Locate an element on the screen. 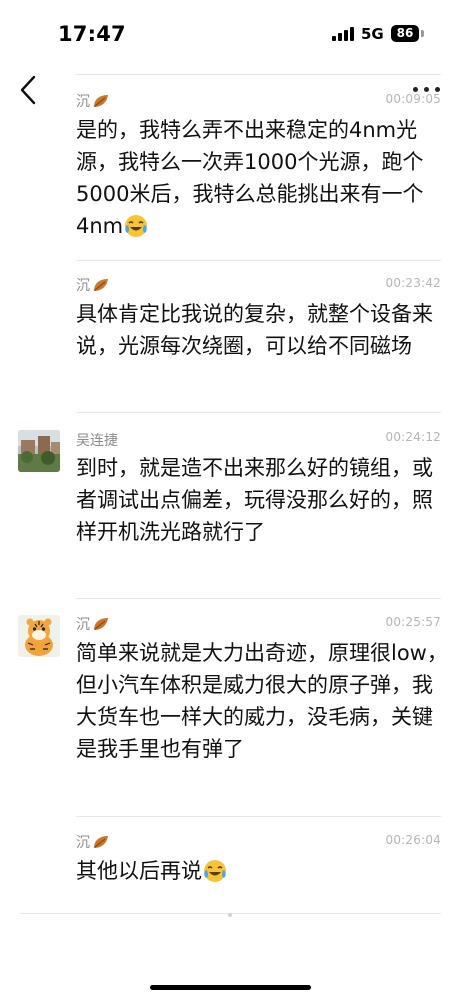  sender-name: 吴连捷 is located at coordinates (97, 441).